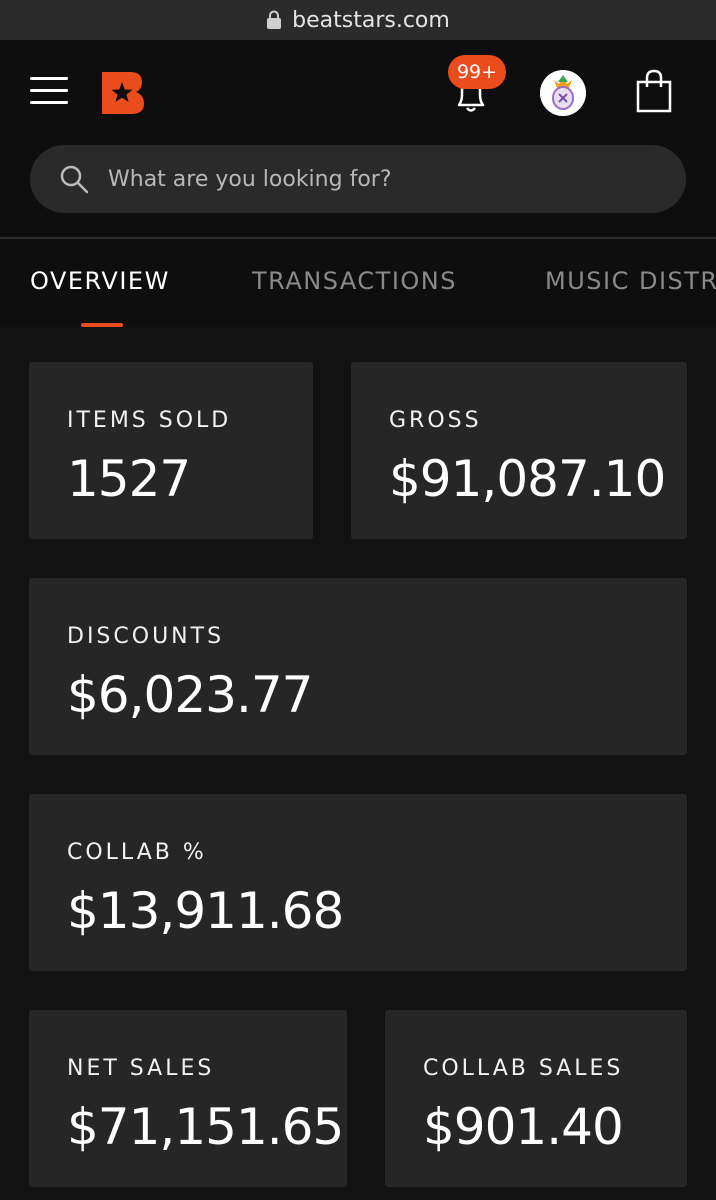  What do you see at coordinates (205, 911) in the screenshot?
I see `collab-percent-value: $13,911.68` at bounding box center [205, 911].